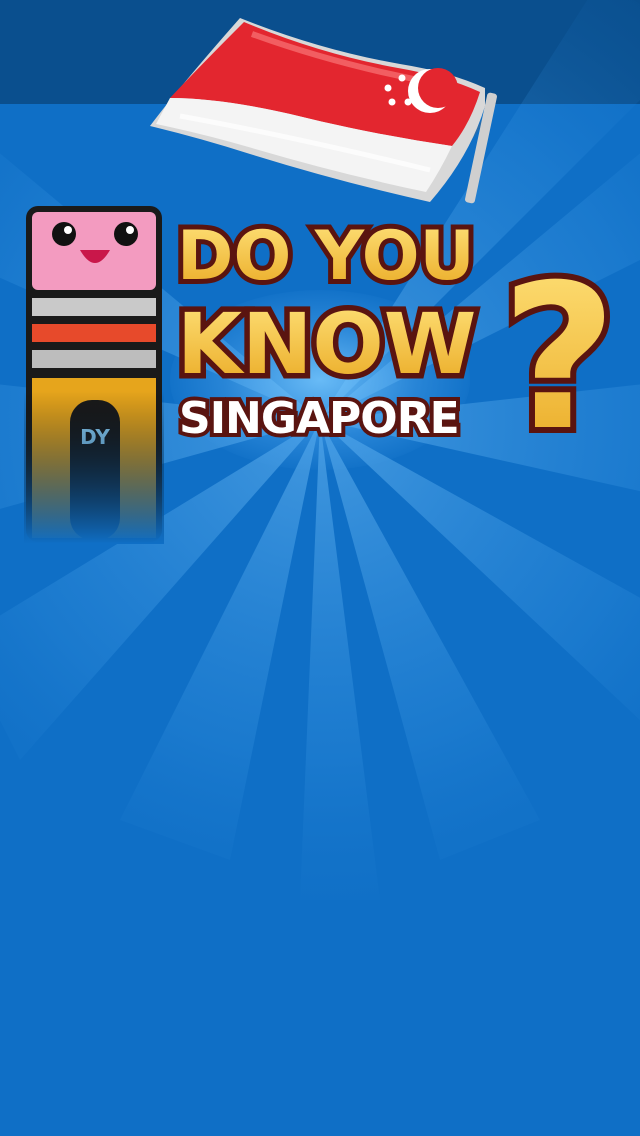 Image resolution: width=640 pixels, height=1136 pixels. I want to click on title-question-mark: ?, so click(559, 346).